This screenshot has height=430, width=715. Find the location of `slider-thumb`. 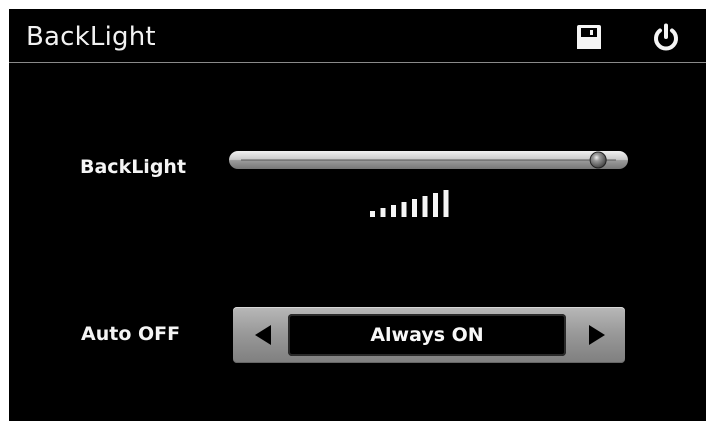

slider-thumb is located at coordinates (598, 160).